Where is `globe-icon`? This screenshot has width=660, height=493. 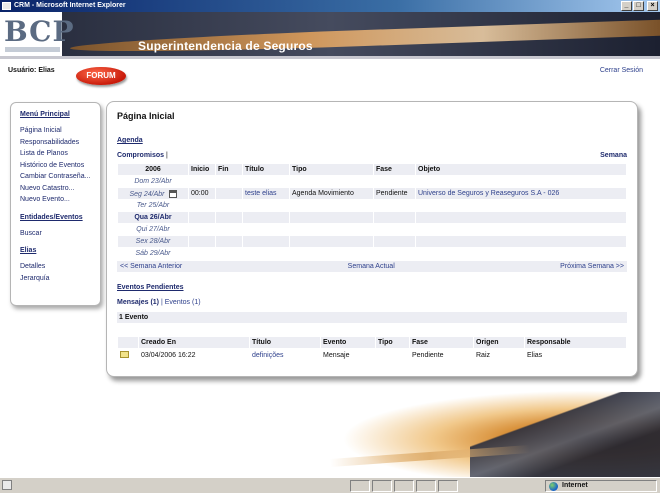
globe-icon is located at coordinates (553, 486).